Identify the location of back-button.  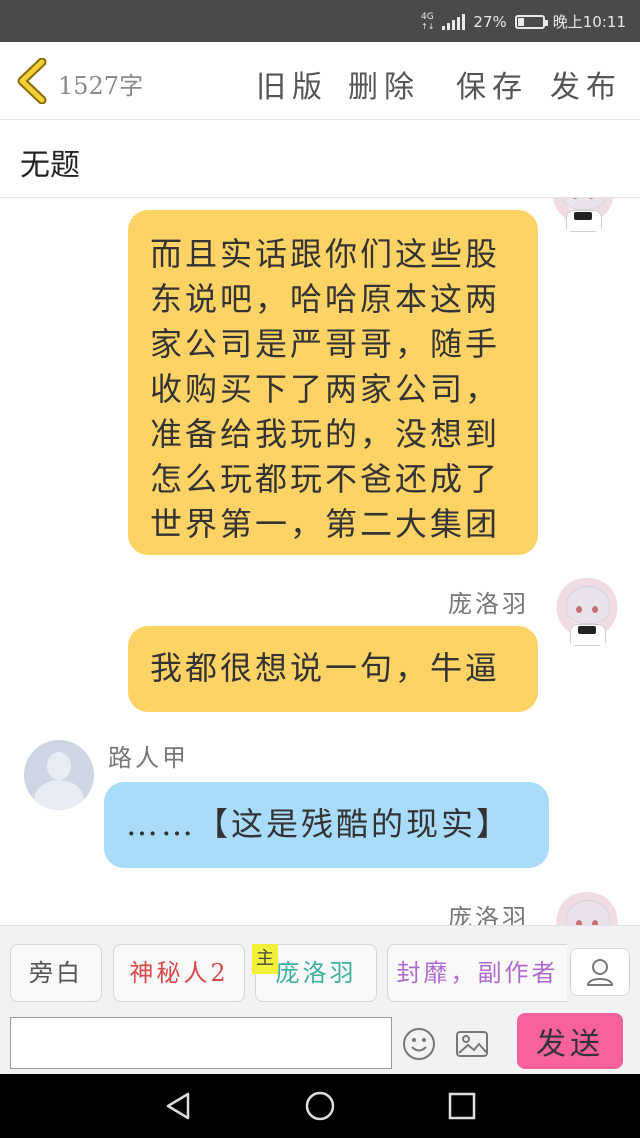
(32, 81).